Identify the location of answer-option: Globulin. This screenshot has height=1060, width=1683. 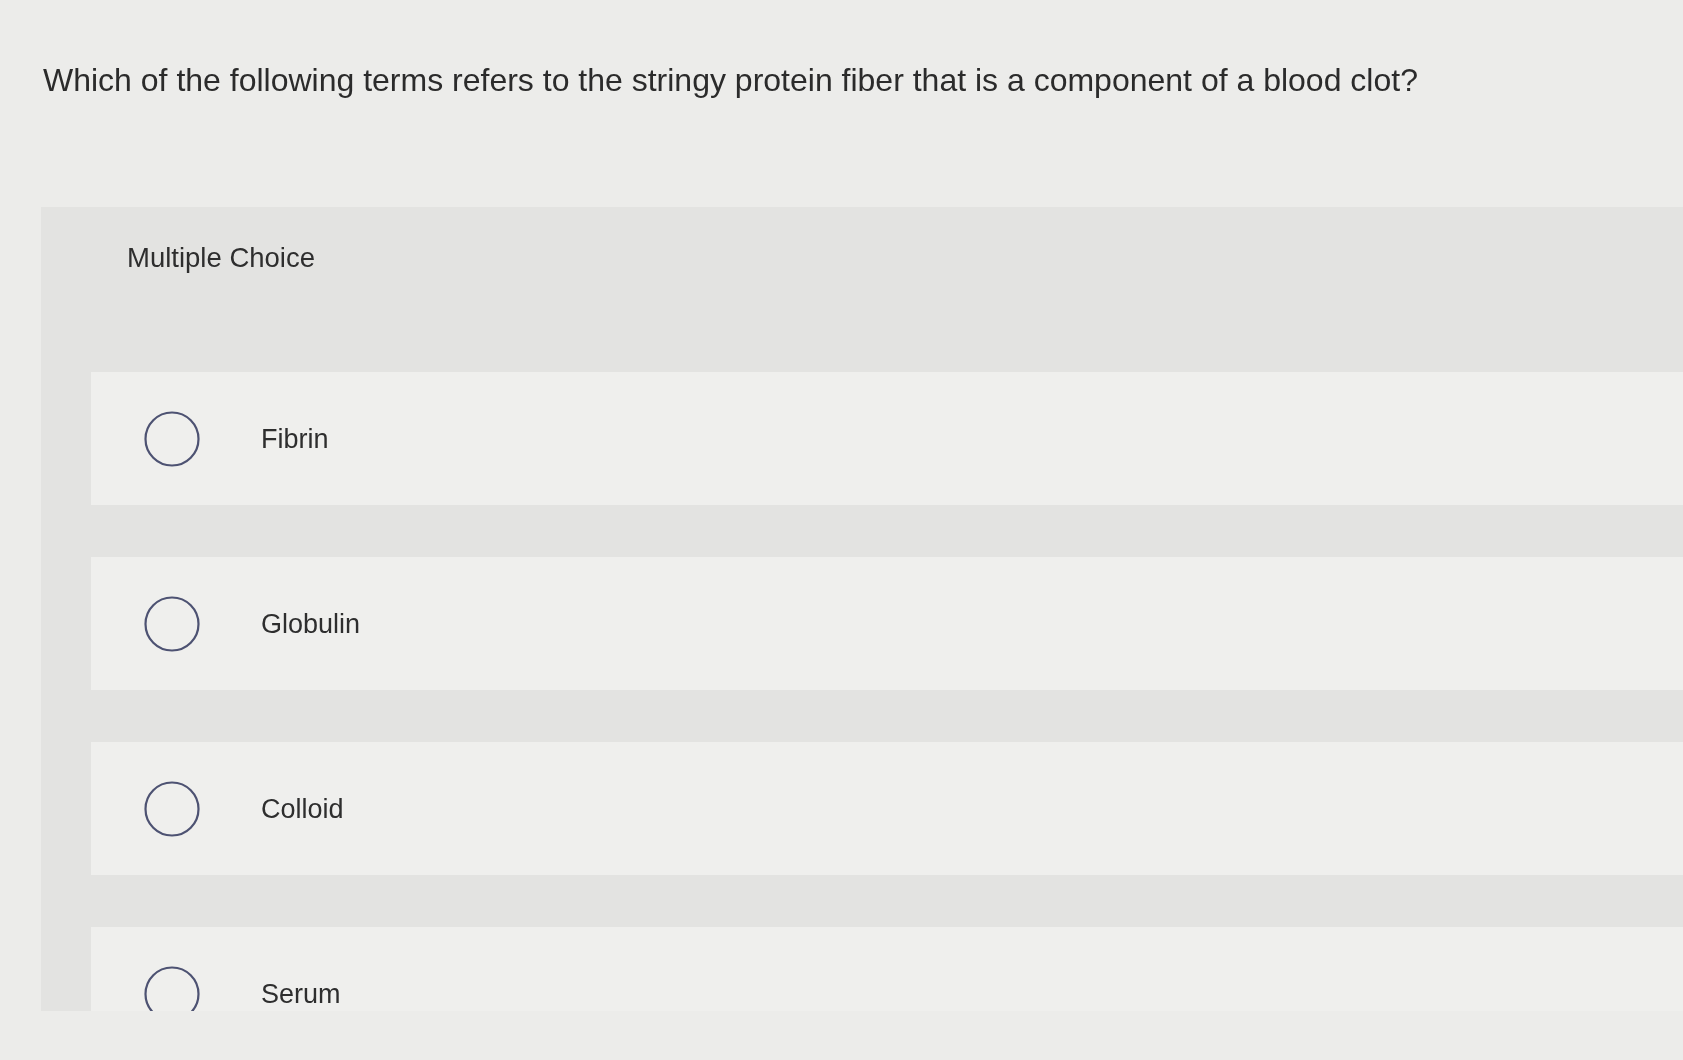
(887, 623).